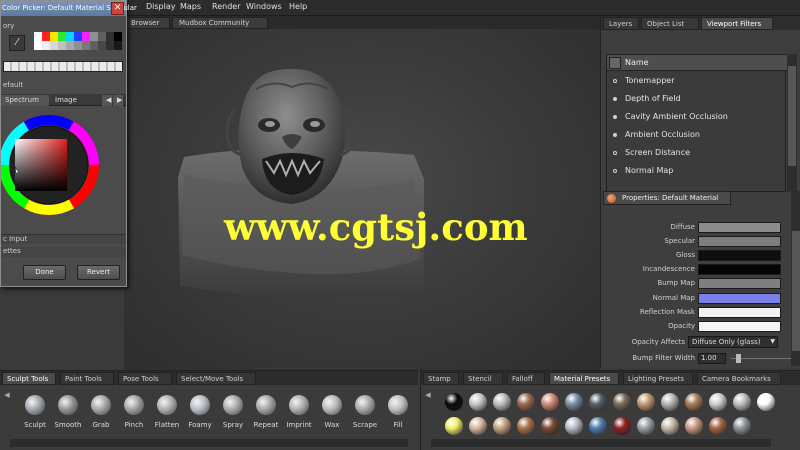 The width and height of the screenshot is (800, 450). What do you see at coordinates (68, 413) in the screenshot?
I see `tool-smooth: Smooth` at bounding box center [68, 413].